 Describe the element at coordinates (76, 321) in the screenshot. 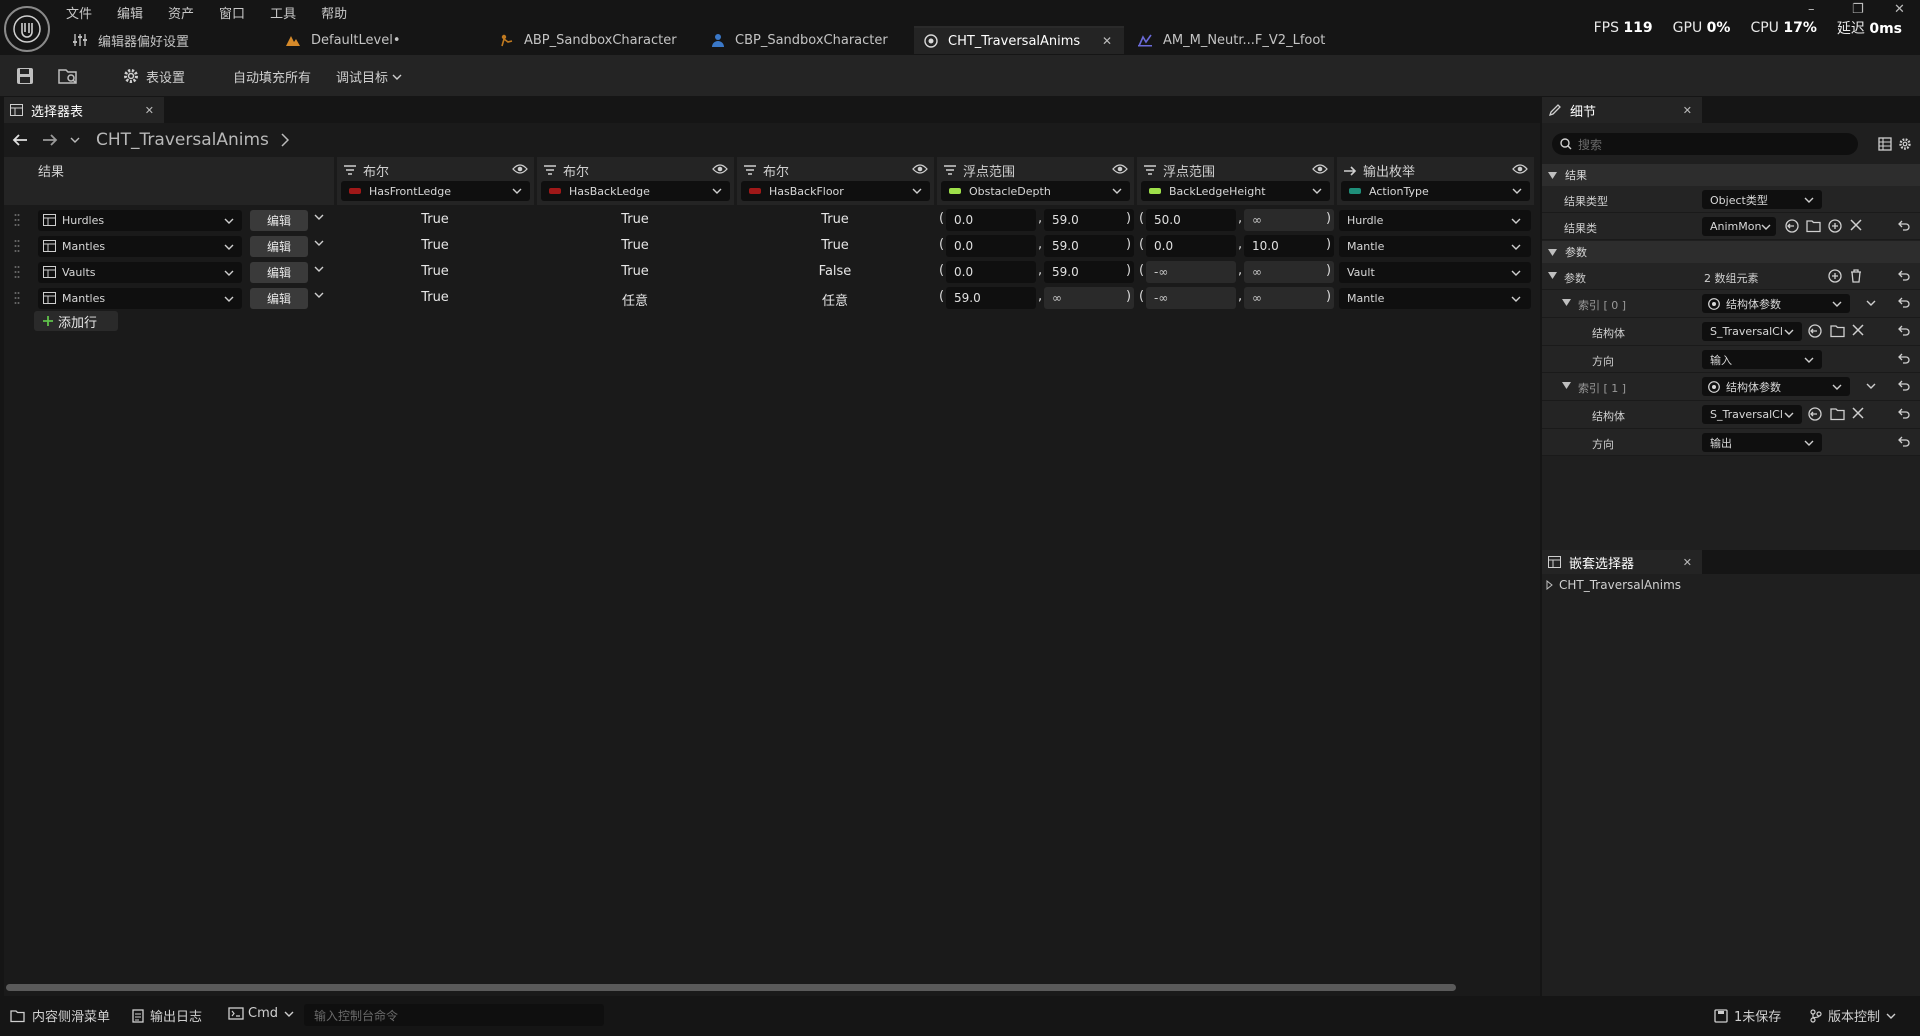

I see `add-row-button: 添加行` at that location.